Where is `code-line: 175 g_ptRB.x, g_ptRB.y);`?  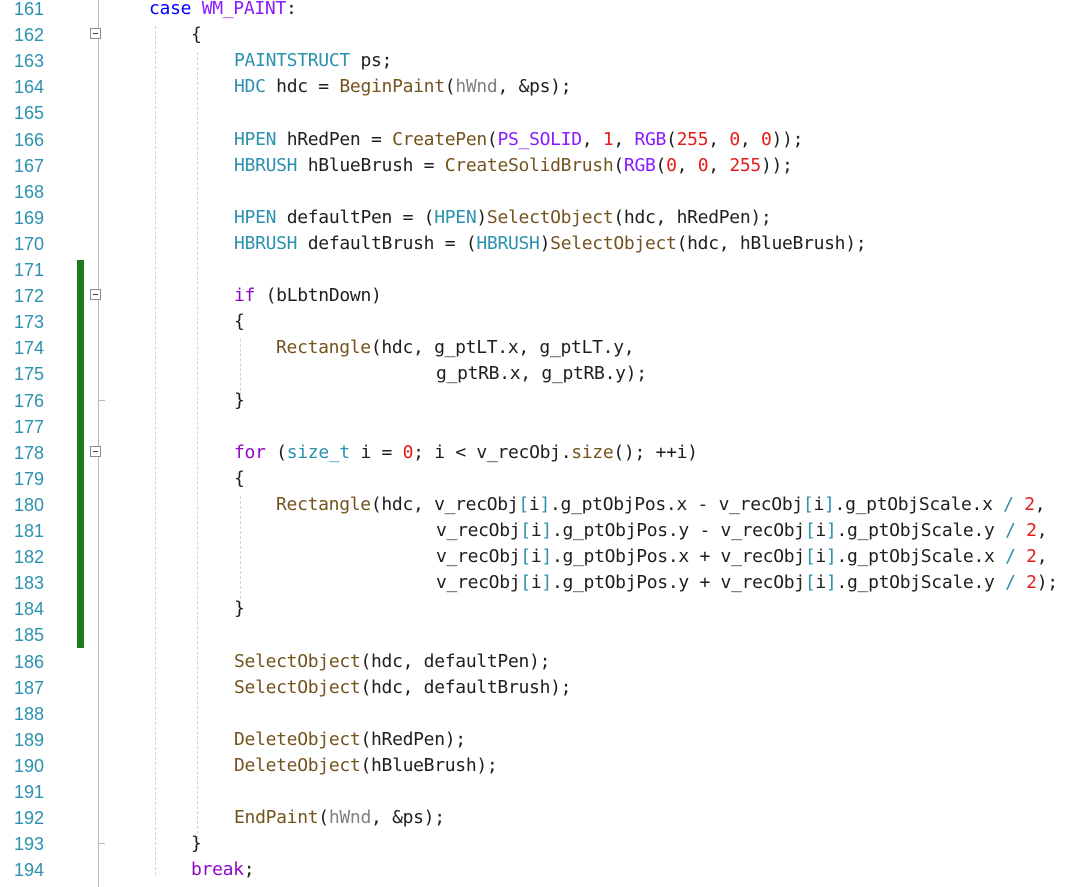
code-line: 175 g_ptRB.x, g_ptRB.y); is located at coordinates (542, 374).